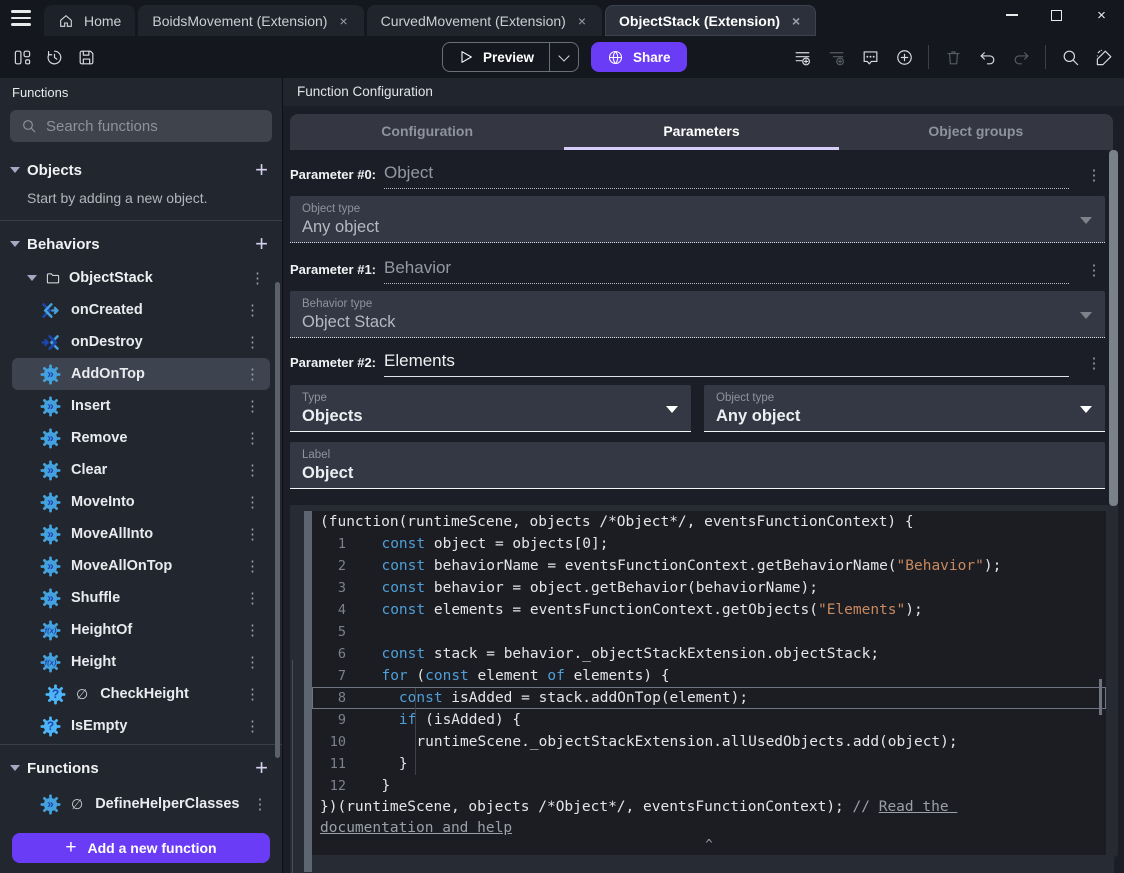  I want to click on behavior-type-dropdown: Behavior type Object Stack, so click(697, 314).